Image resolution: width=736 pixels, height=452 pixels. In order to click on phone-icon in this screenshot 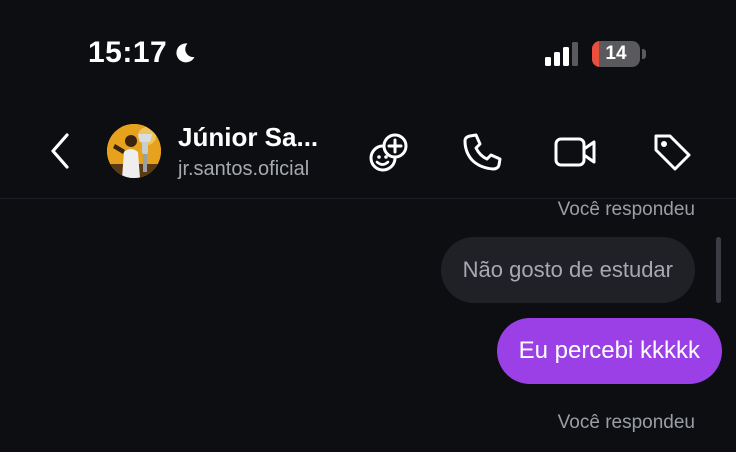, I will do `click(482, 152)`.